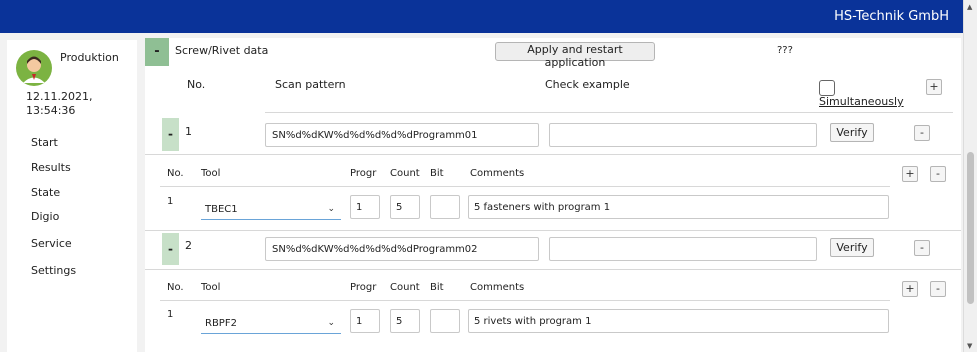  What do you see at coordinates (405, 173) in the screenshot?
I see `row-1-sub-header-count: Count` at bounding box center [405, 173].